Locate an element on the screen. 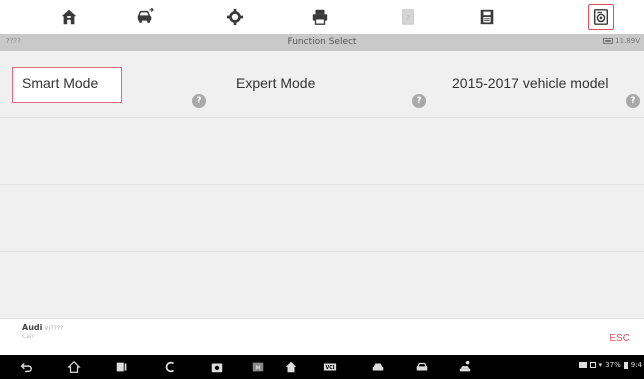 The image size is (644, 379). vehicle-make-label: Audi is located at coordinates (32, 327).